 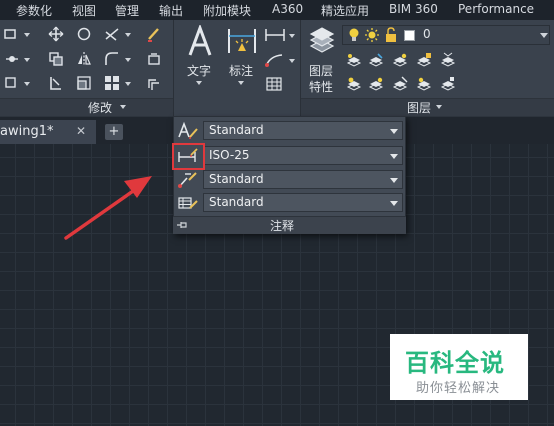 What do you see at coordinates (86, 107) in the screenshot?
I see `modify-panel-titlebar` at bounding box center [86, 107].